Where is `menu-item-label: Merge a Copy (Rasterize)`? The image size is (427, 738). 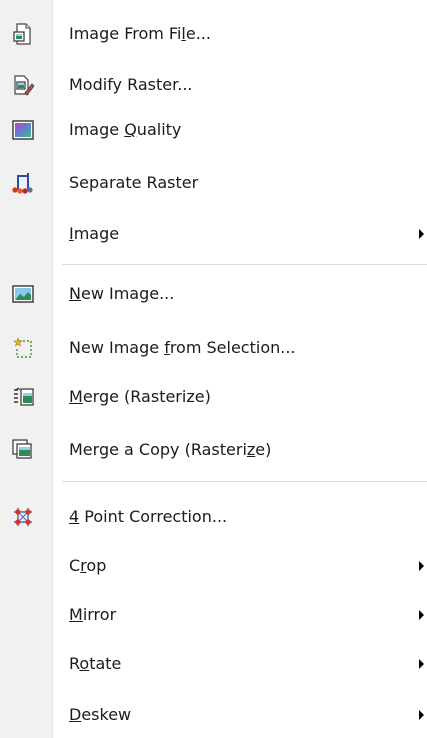
menu-item-label: Merge a Copy (Rasterize) is located at coordinates (170, 449).